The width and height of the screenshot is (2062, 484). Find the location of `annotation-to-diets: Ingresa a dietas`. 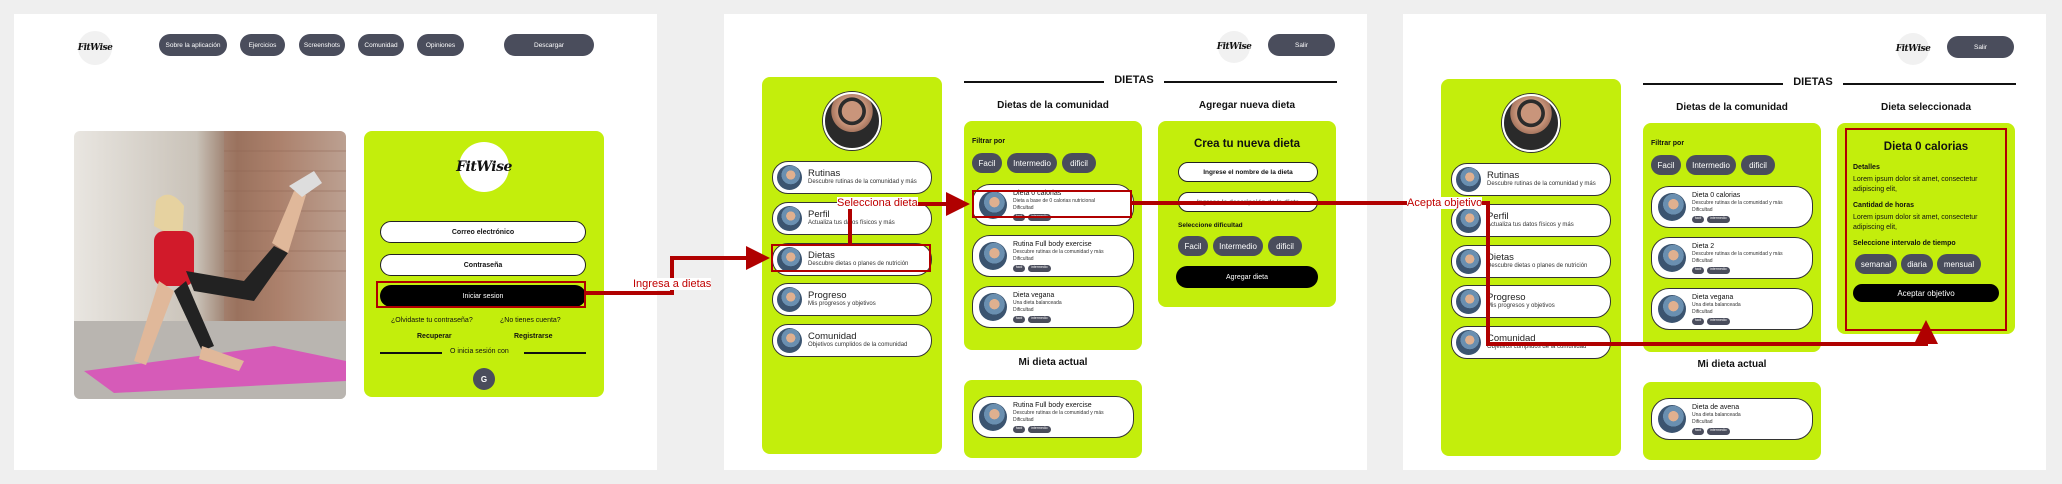

annotation-to-diets: Ingresa a dietas is located at coordinates (672, 284).